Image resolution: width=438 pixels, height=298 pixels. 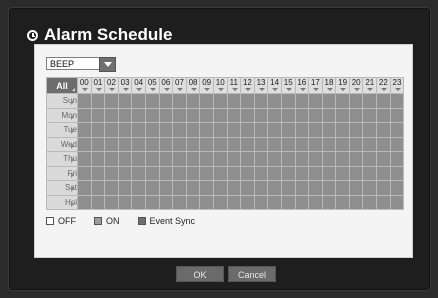 I want to click on hour-header: 15, so click(x=288, y=85).